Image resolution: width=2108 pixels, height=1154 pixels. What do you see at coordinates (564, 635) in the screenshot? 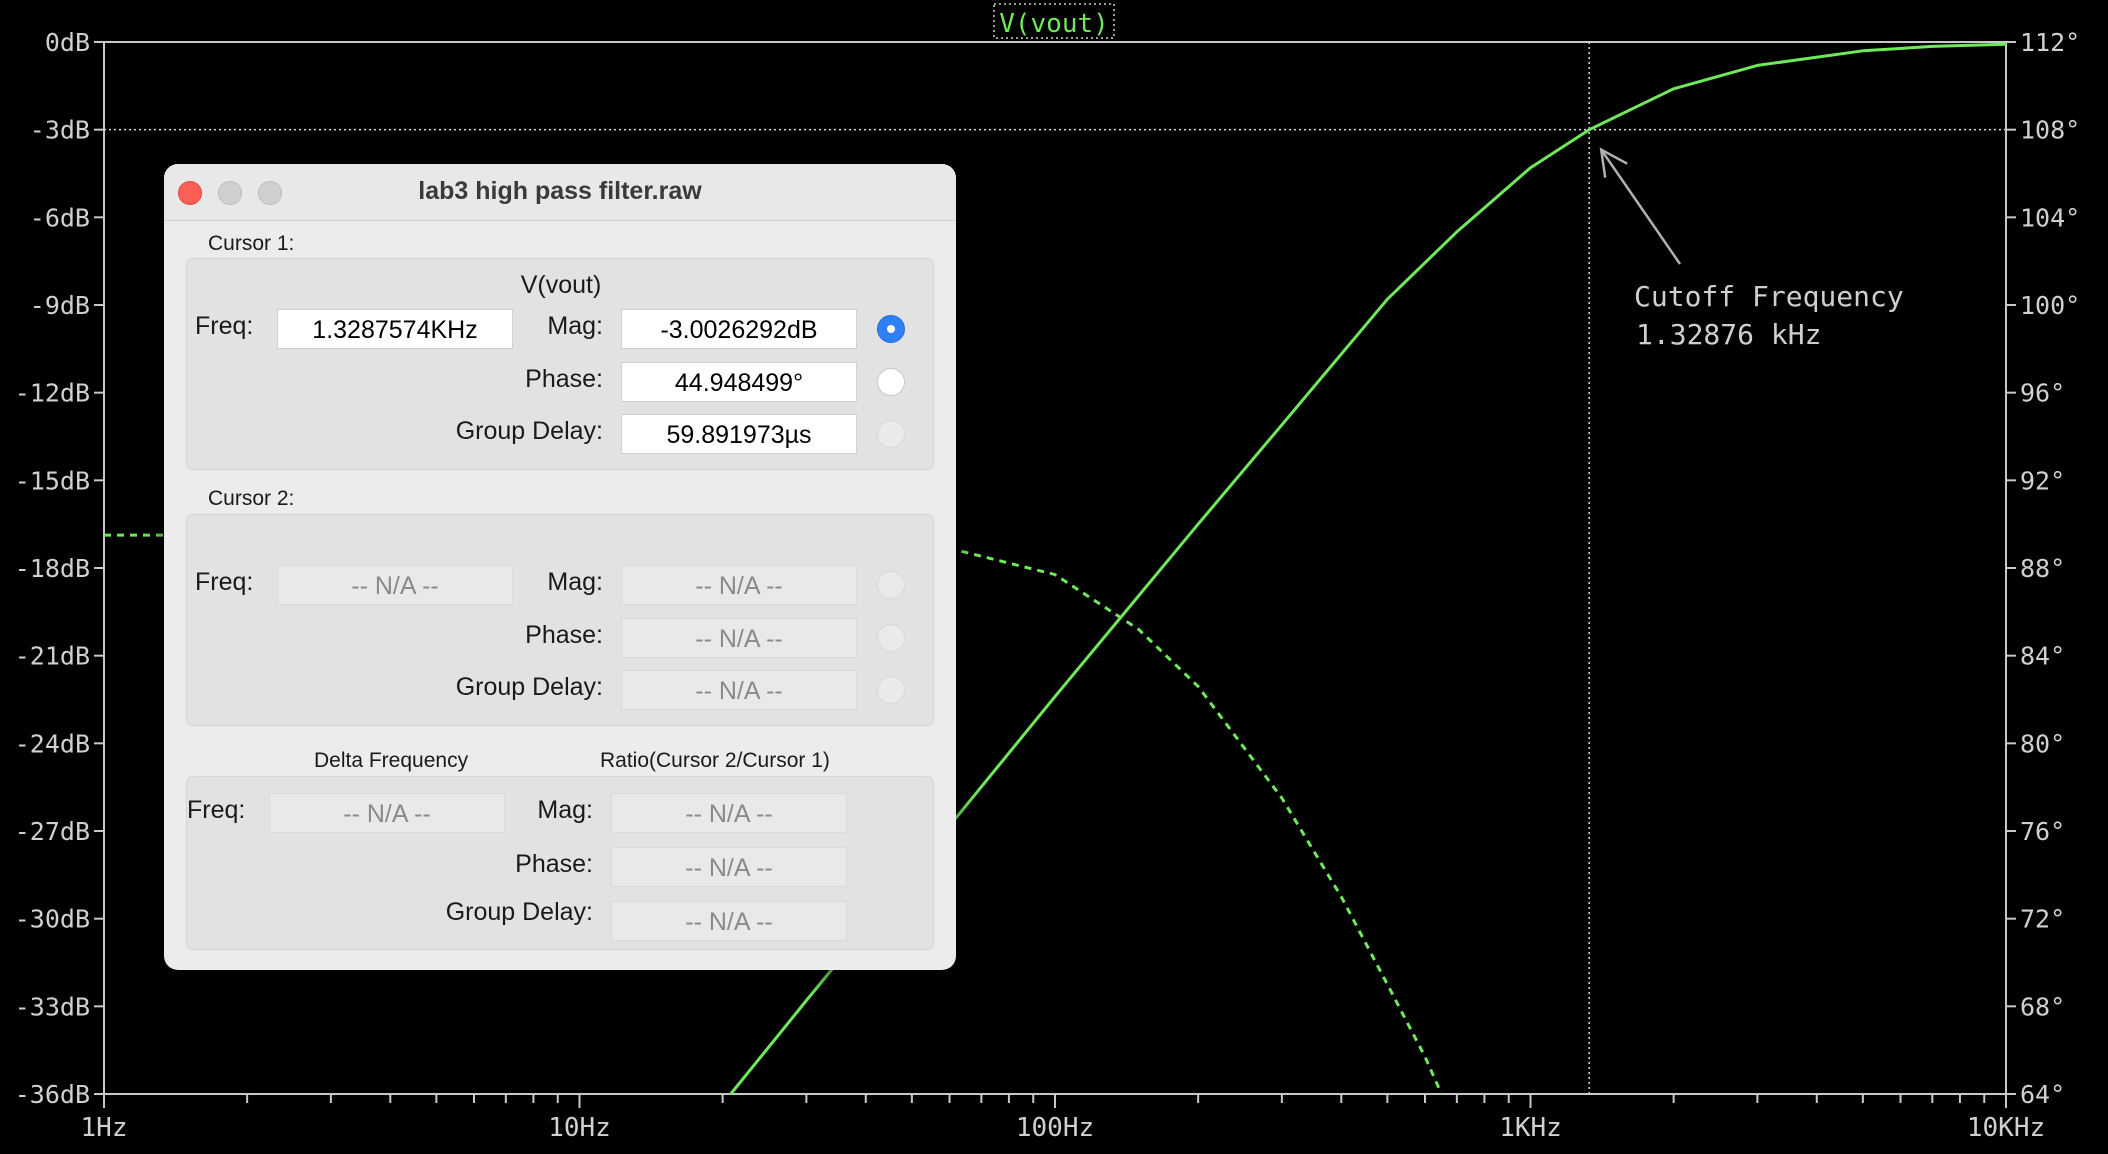
I see `cursor2-phase-label: Phase:` at bounding box center [564, 635].